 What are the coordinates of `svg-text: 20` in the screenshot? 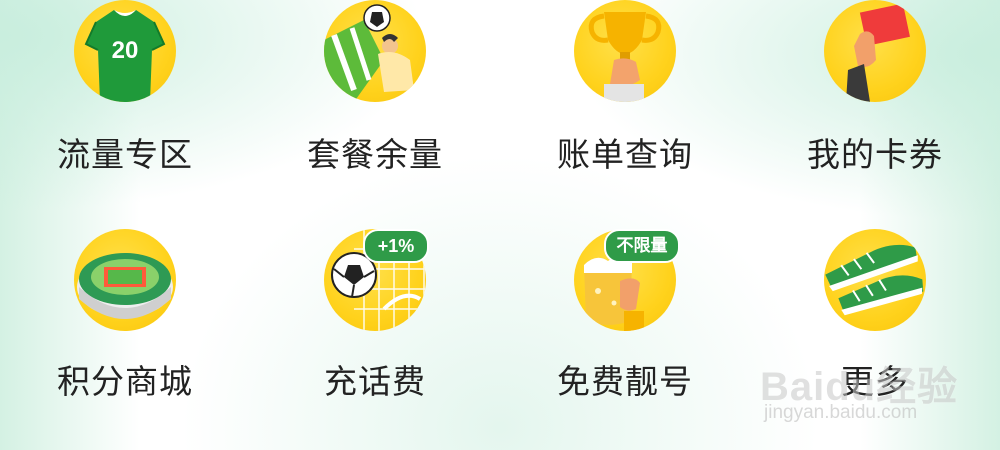 It's located at (125, 50).